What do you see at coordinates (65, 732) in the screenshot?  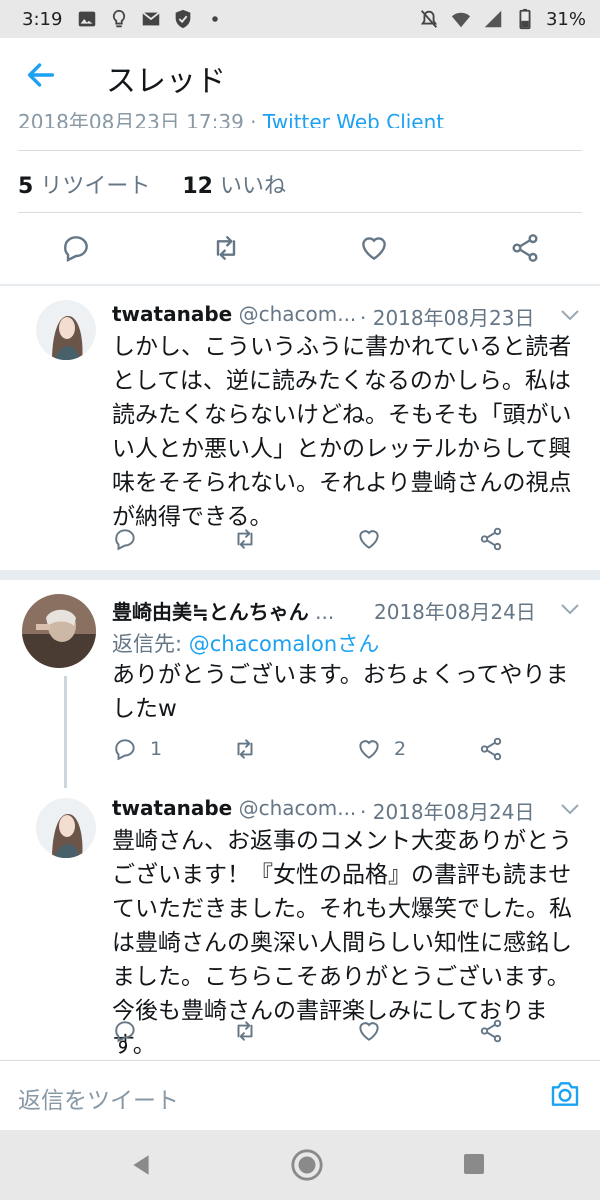 I see `thread-connector` at bounding box center [65, 732].